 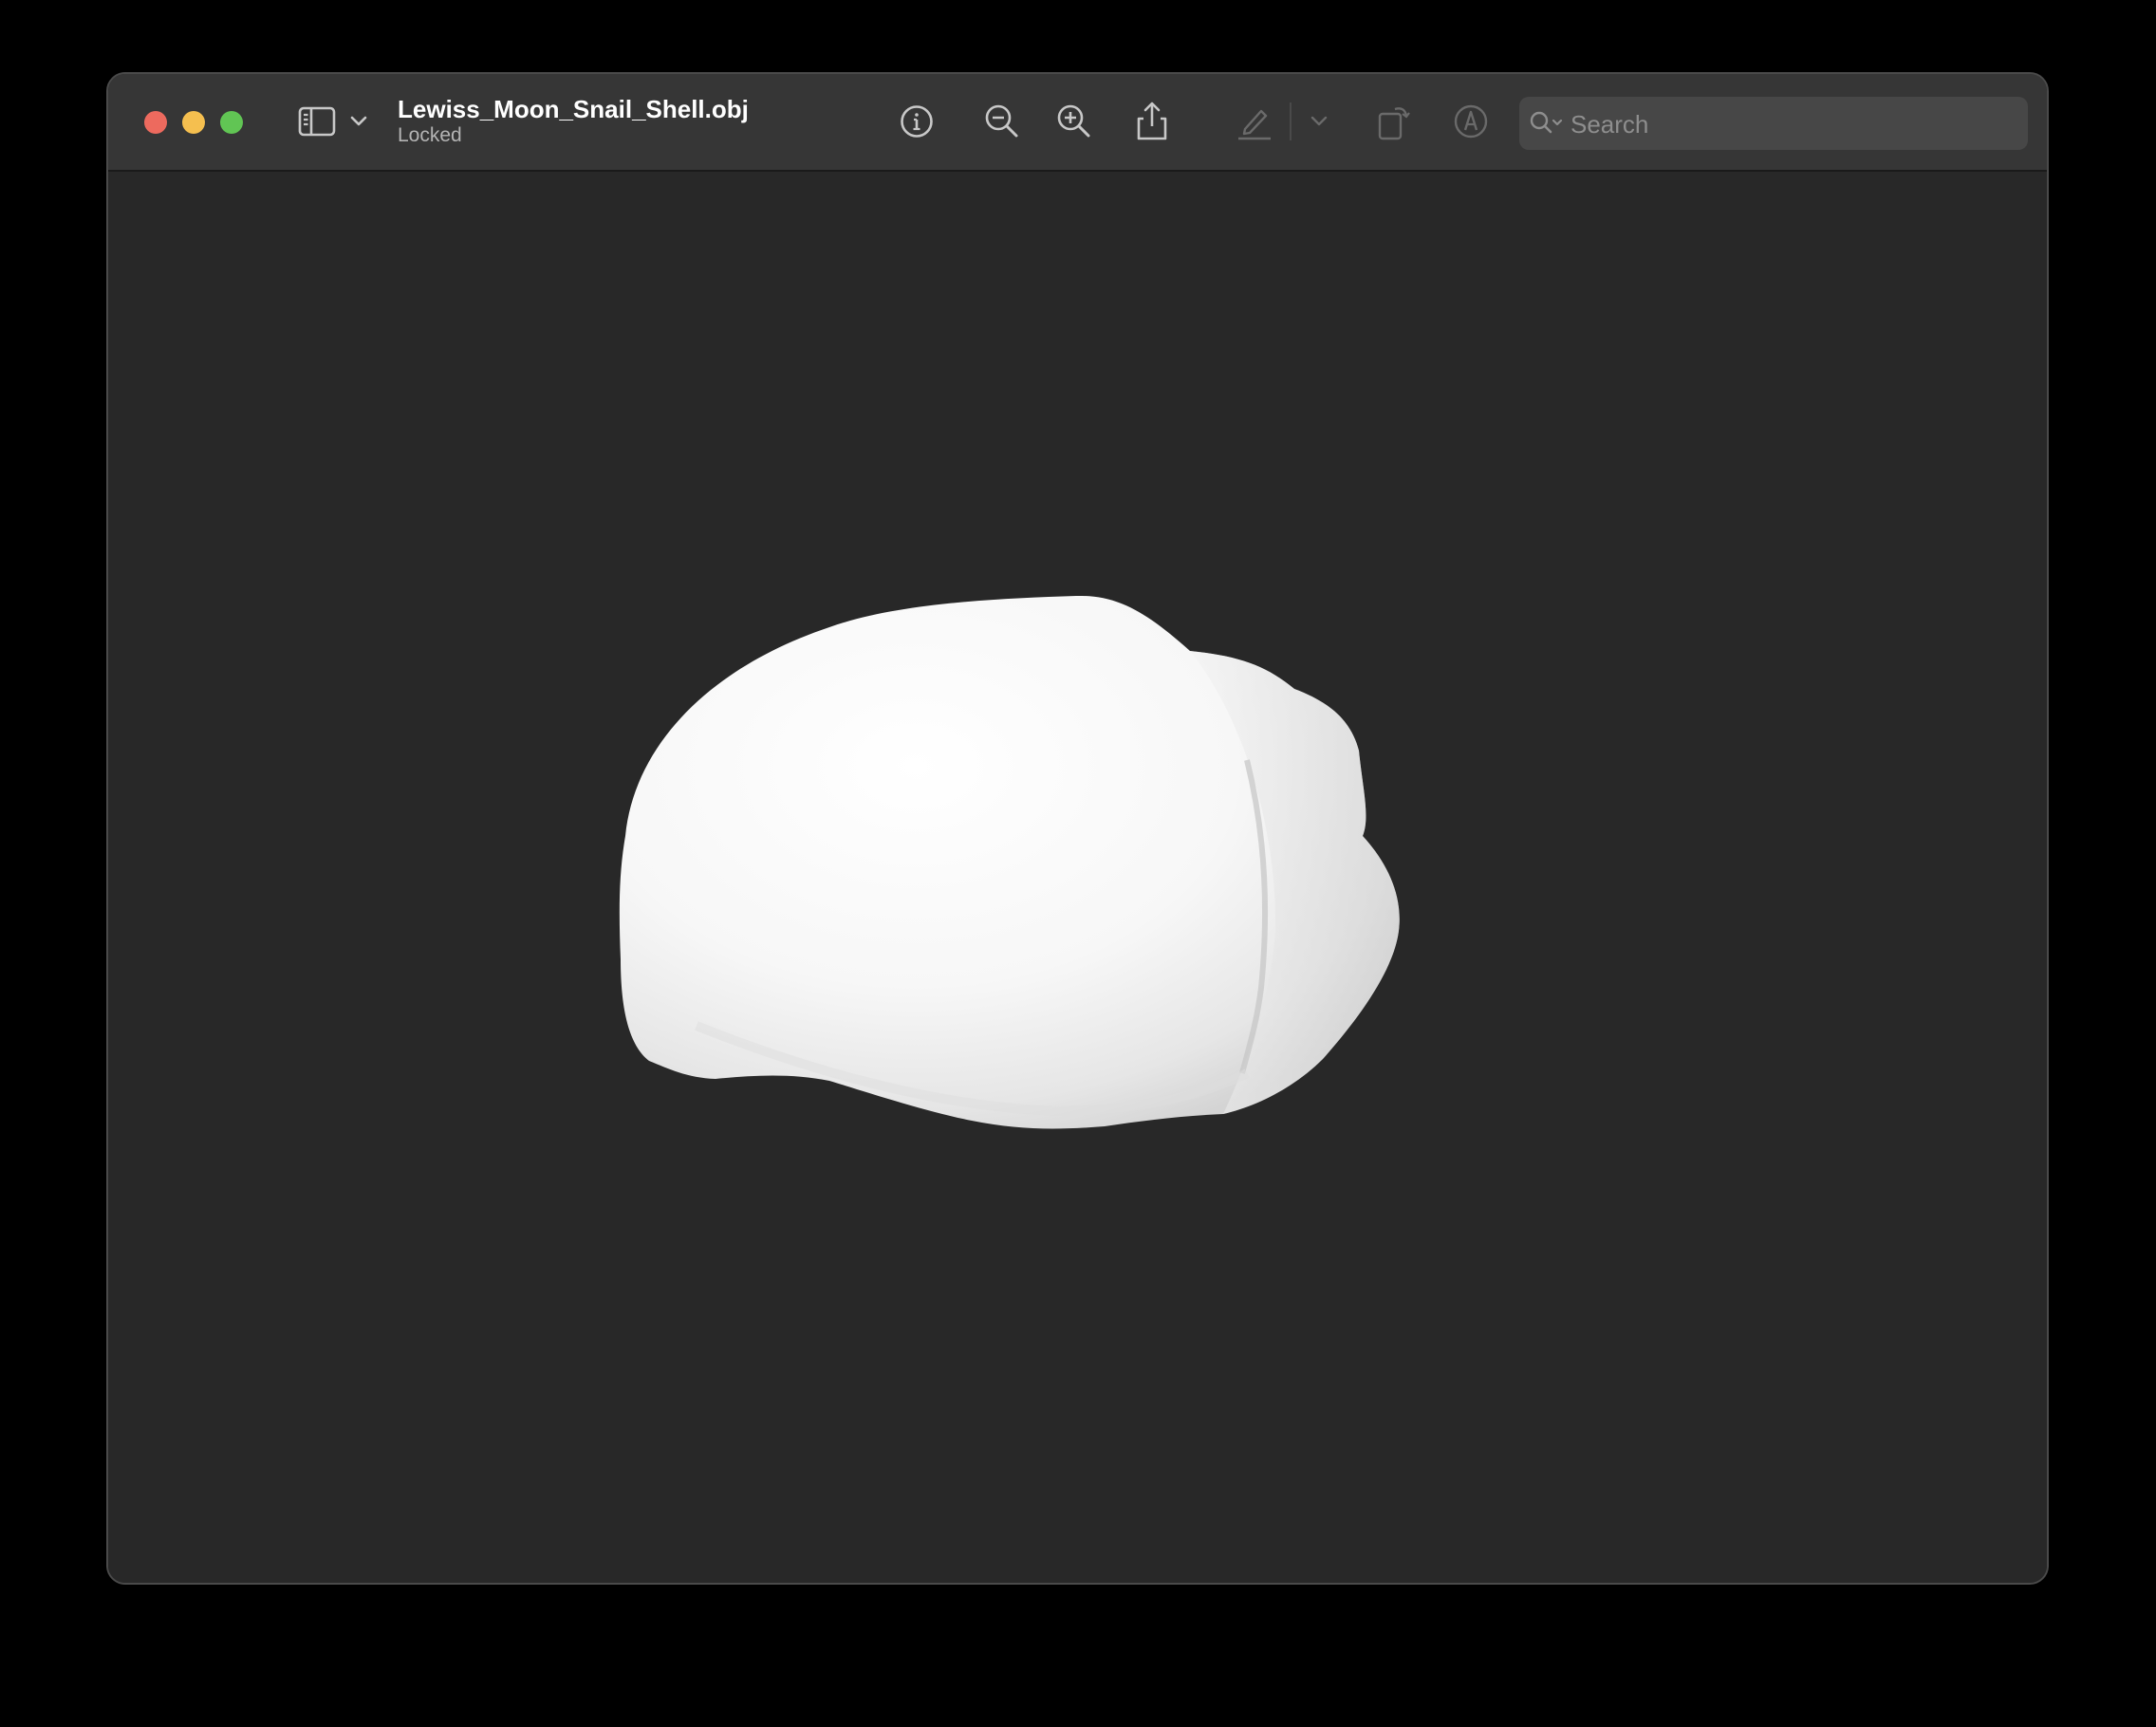 I want to click on sidebar-toggle-button, so click(x=317, y=121).